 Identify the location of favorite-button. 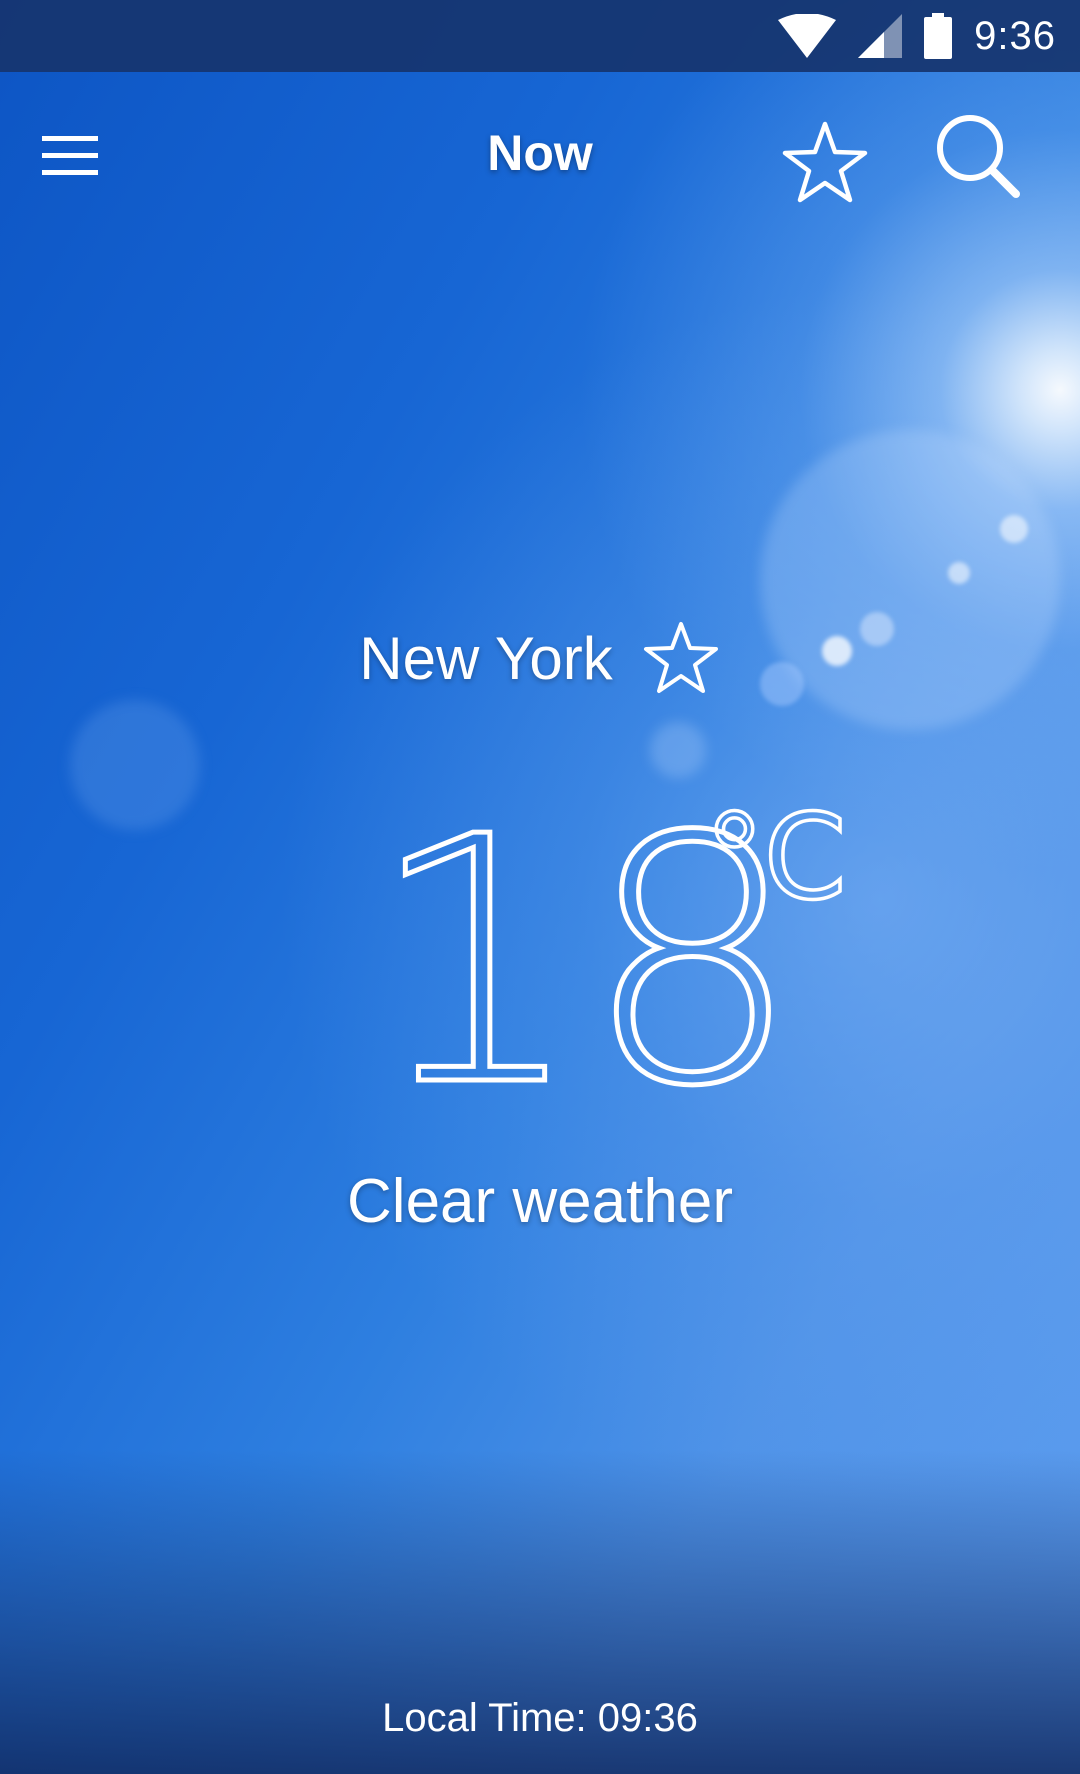
(825, 163).